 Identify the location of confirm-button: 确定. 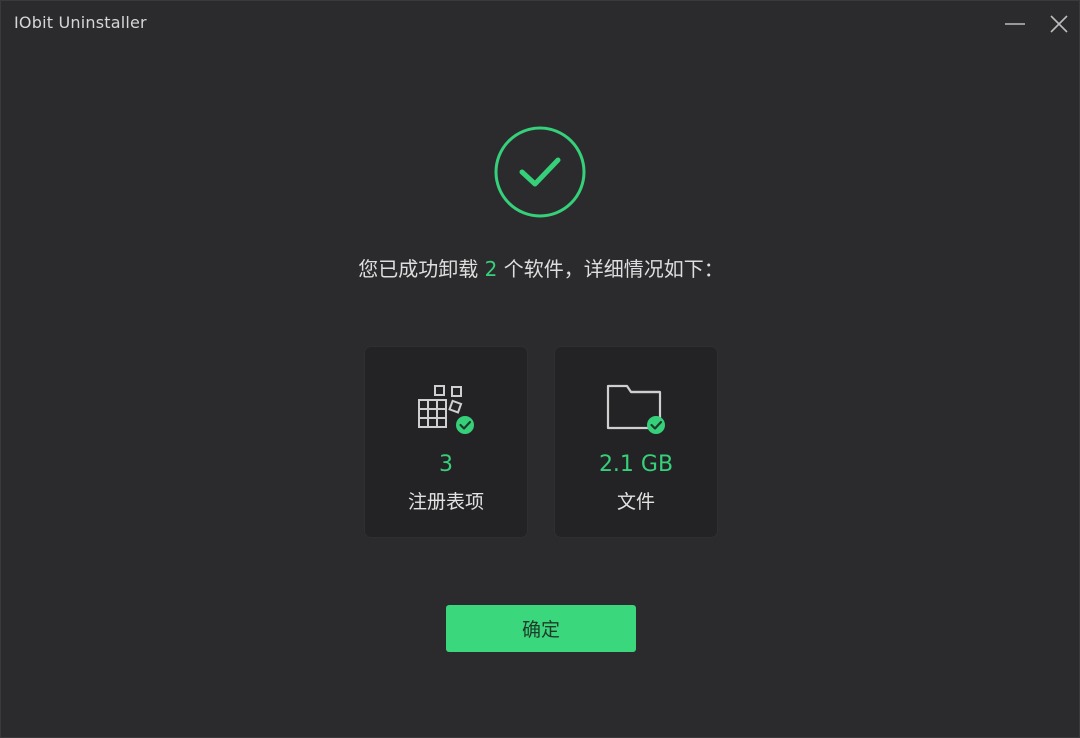
(541, 628).